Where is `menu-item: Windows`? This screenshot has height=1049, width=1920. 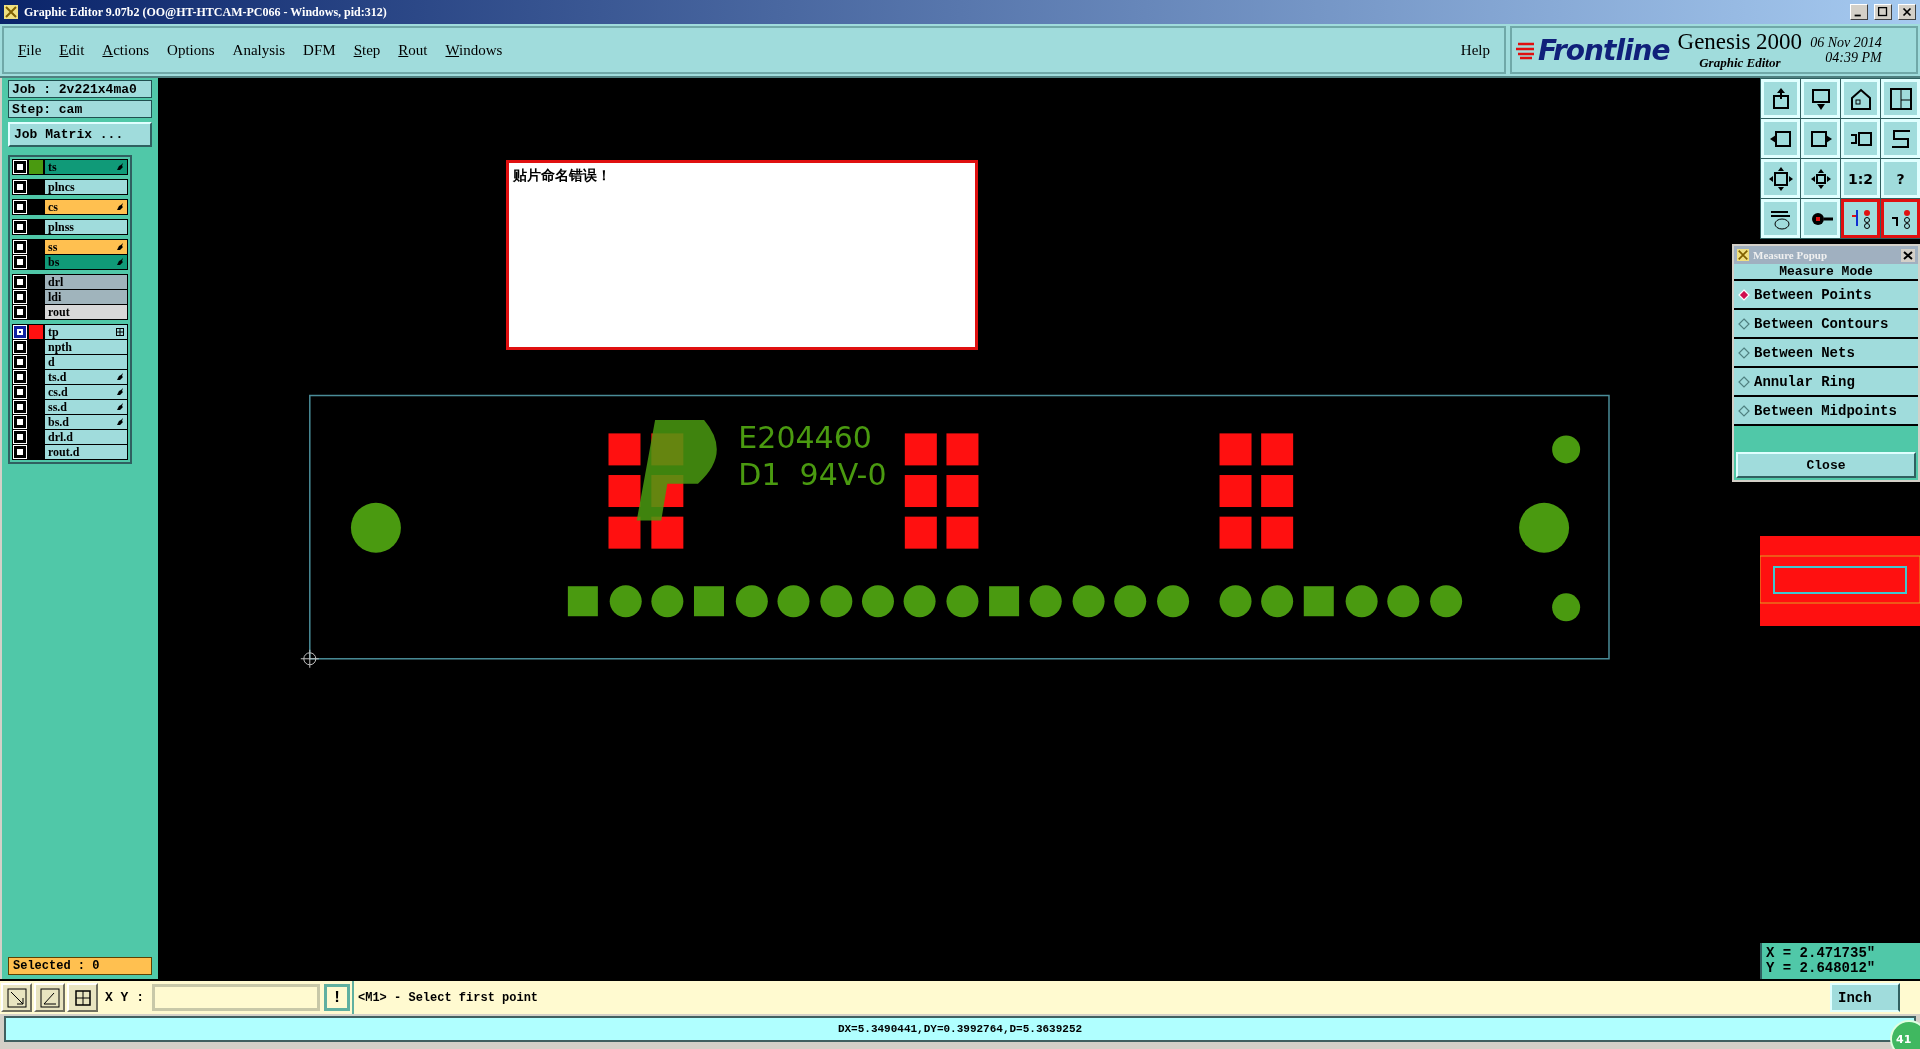 menu-item: Windows is located at coordinates (474, 50).